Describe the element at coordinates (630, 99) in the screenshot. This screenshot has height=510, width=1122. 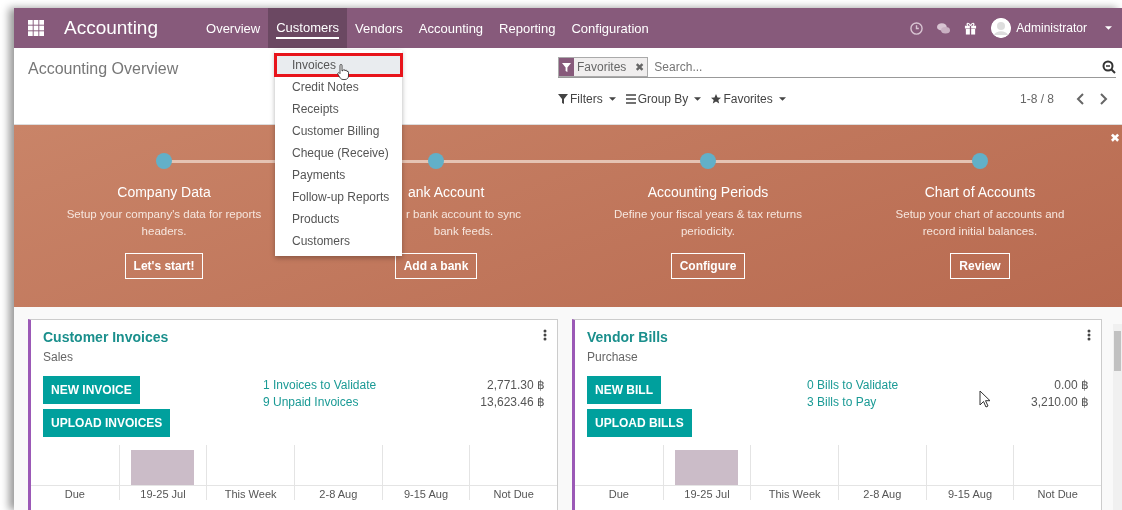
I see `list-icon` at that location.